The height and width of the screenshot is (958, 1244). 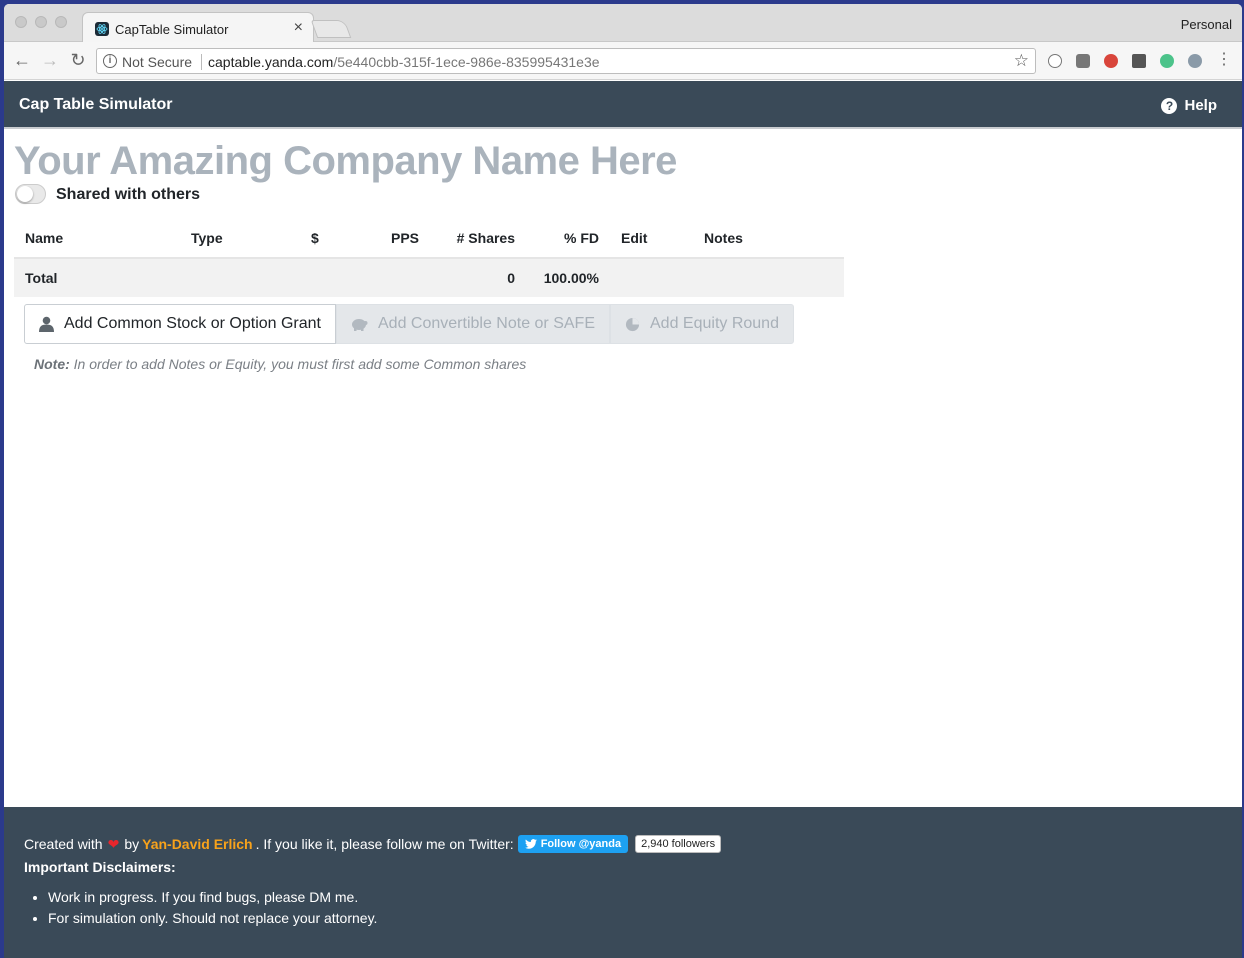 What do you see at coordinates (651, 238) in the screenshot?
I see `column-header-edit: Edit` at bounding box center [651, 238].